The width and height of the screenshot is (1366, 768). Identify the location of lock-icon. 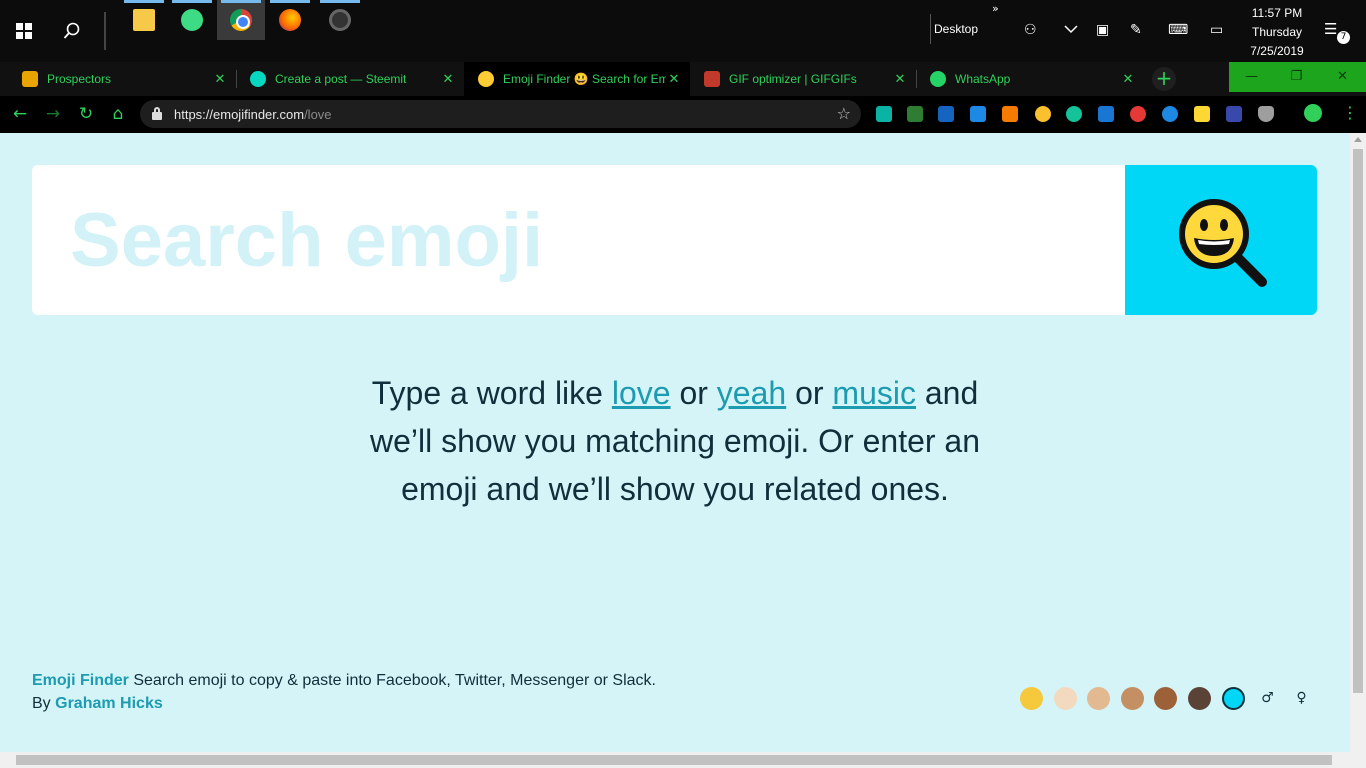
(157, 113).